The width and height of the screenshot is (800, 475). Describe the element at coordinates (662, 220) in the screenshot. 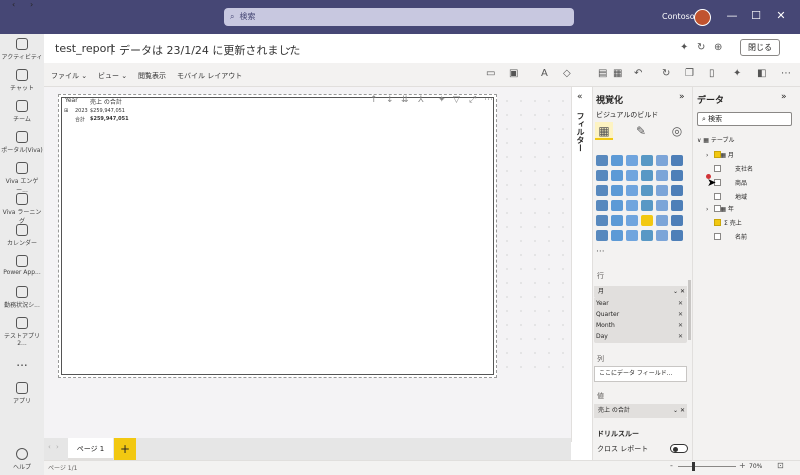

I see `r-visual-visual-icon` at that location.